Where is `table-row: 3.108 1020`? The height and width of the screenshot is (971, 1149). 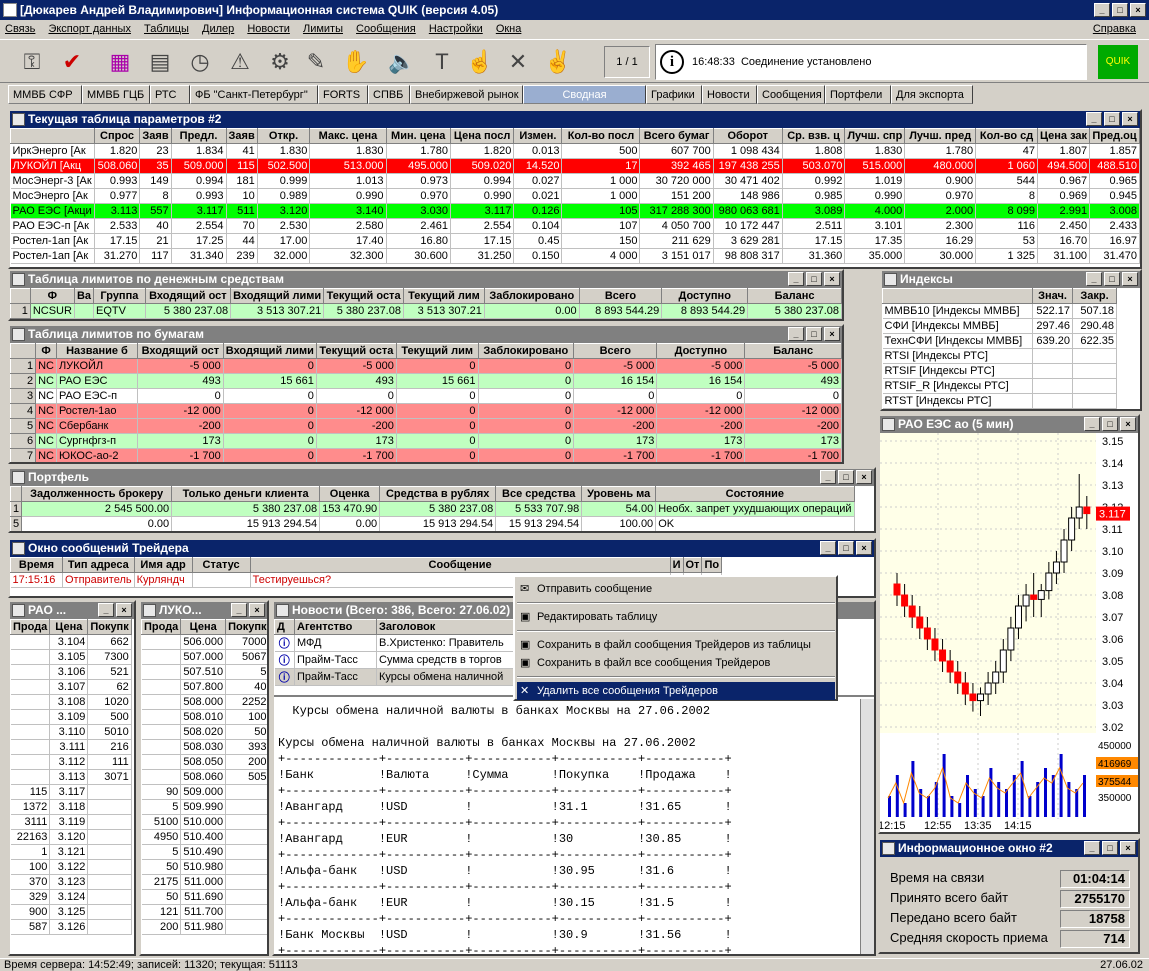
table-row: 3.108 1020 is located at coordinates (71, 702).